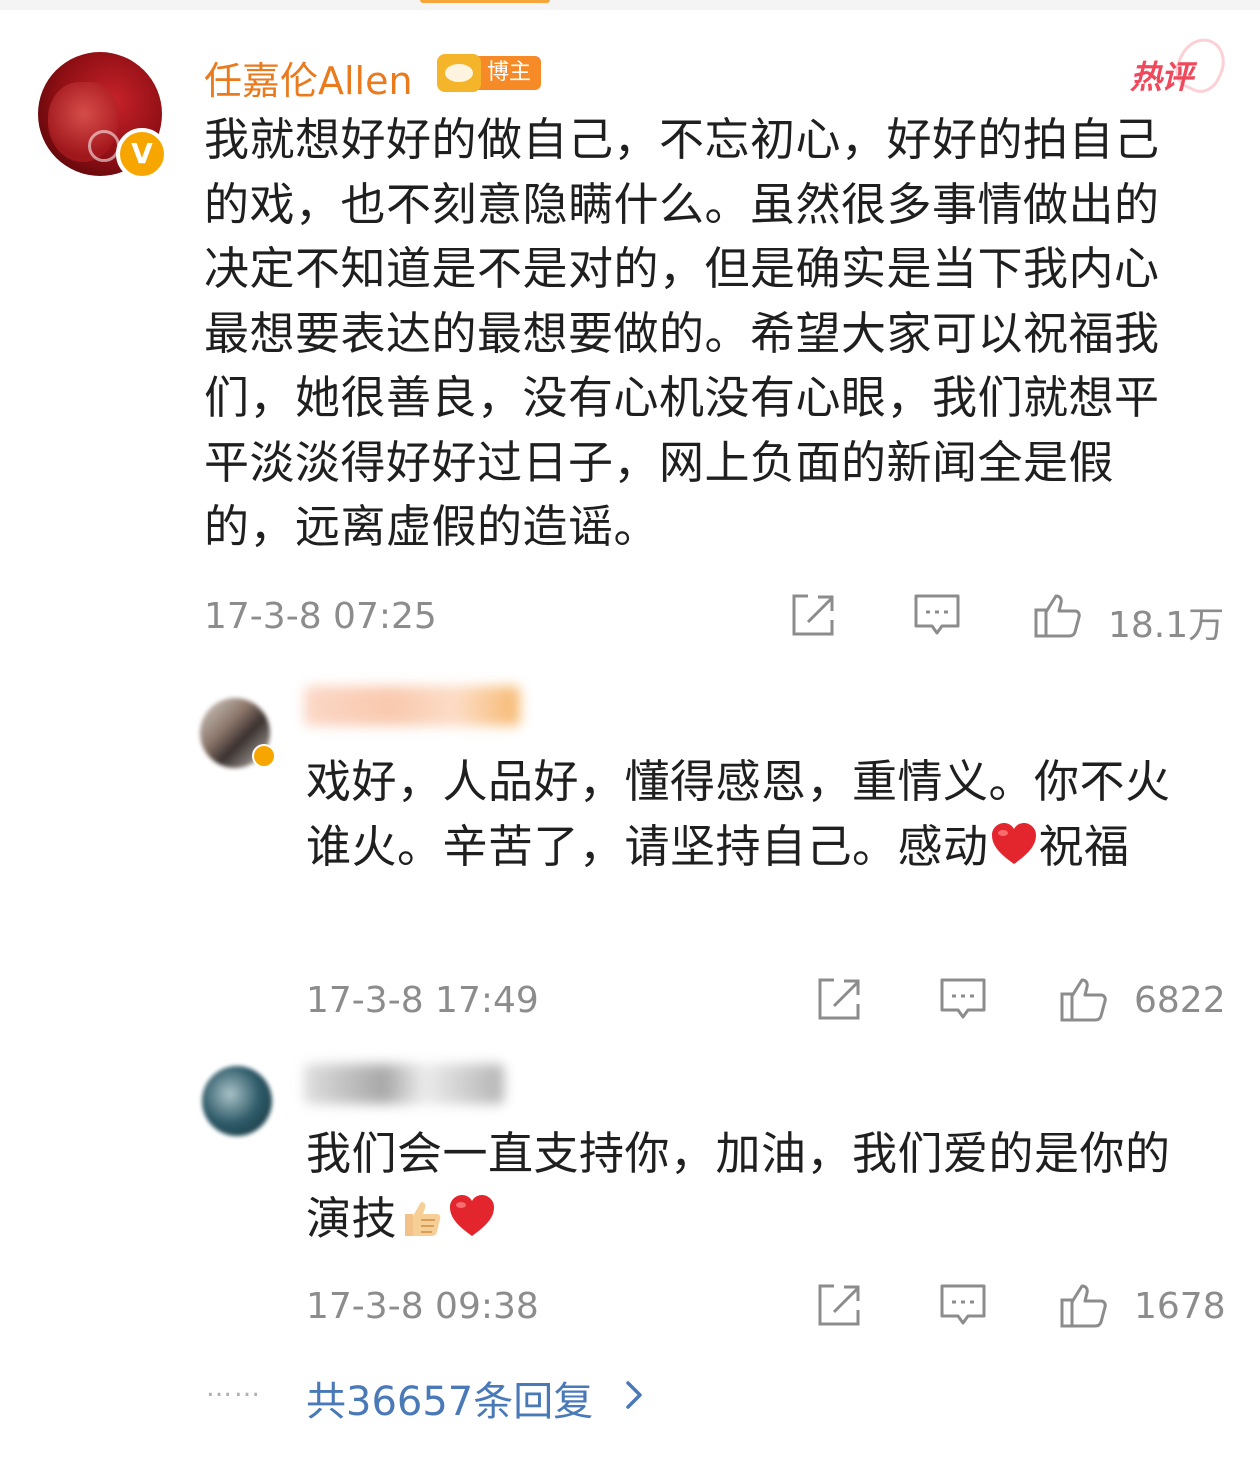 Image resolution: width=1260 pixels, height=1458 pixels. What do you see at coordinates (104, 146) in the screenshot?
I see `avatar-ring` at bounding box center [104, 146].